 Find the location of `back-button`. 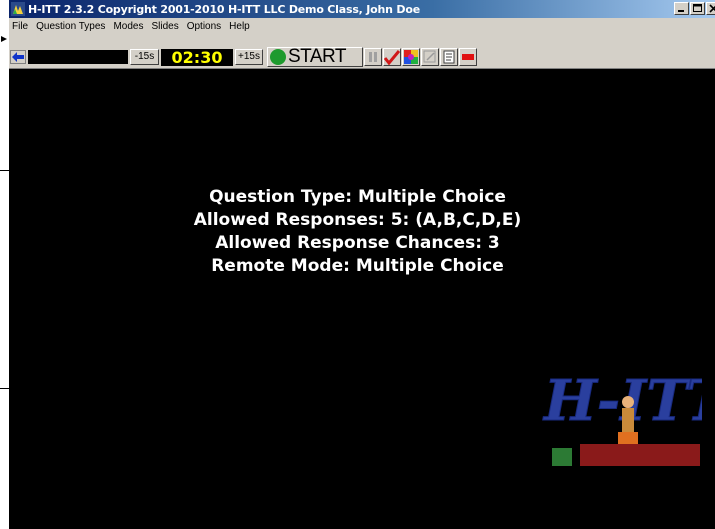

back-button is located at coordinates (18, 57).